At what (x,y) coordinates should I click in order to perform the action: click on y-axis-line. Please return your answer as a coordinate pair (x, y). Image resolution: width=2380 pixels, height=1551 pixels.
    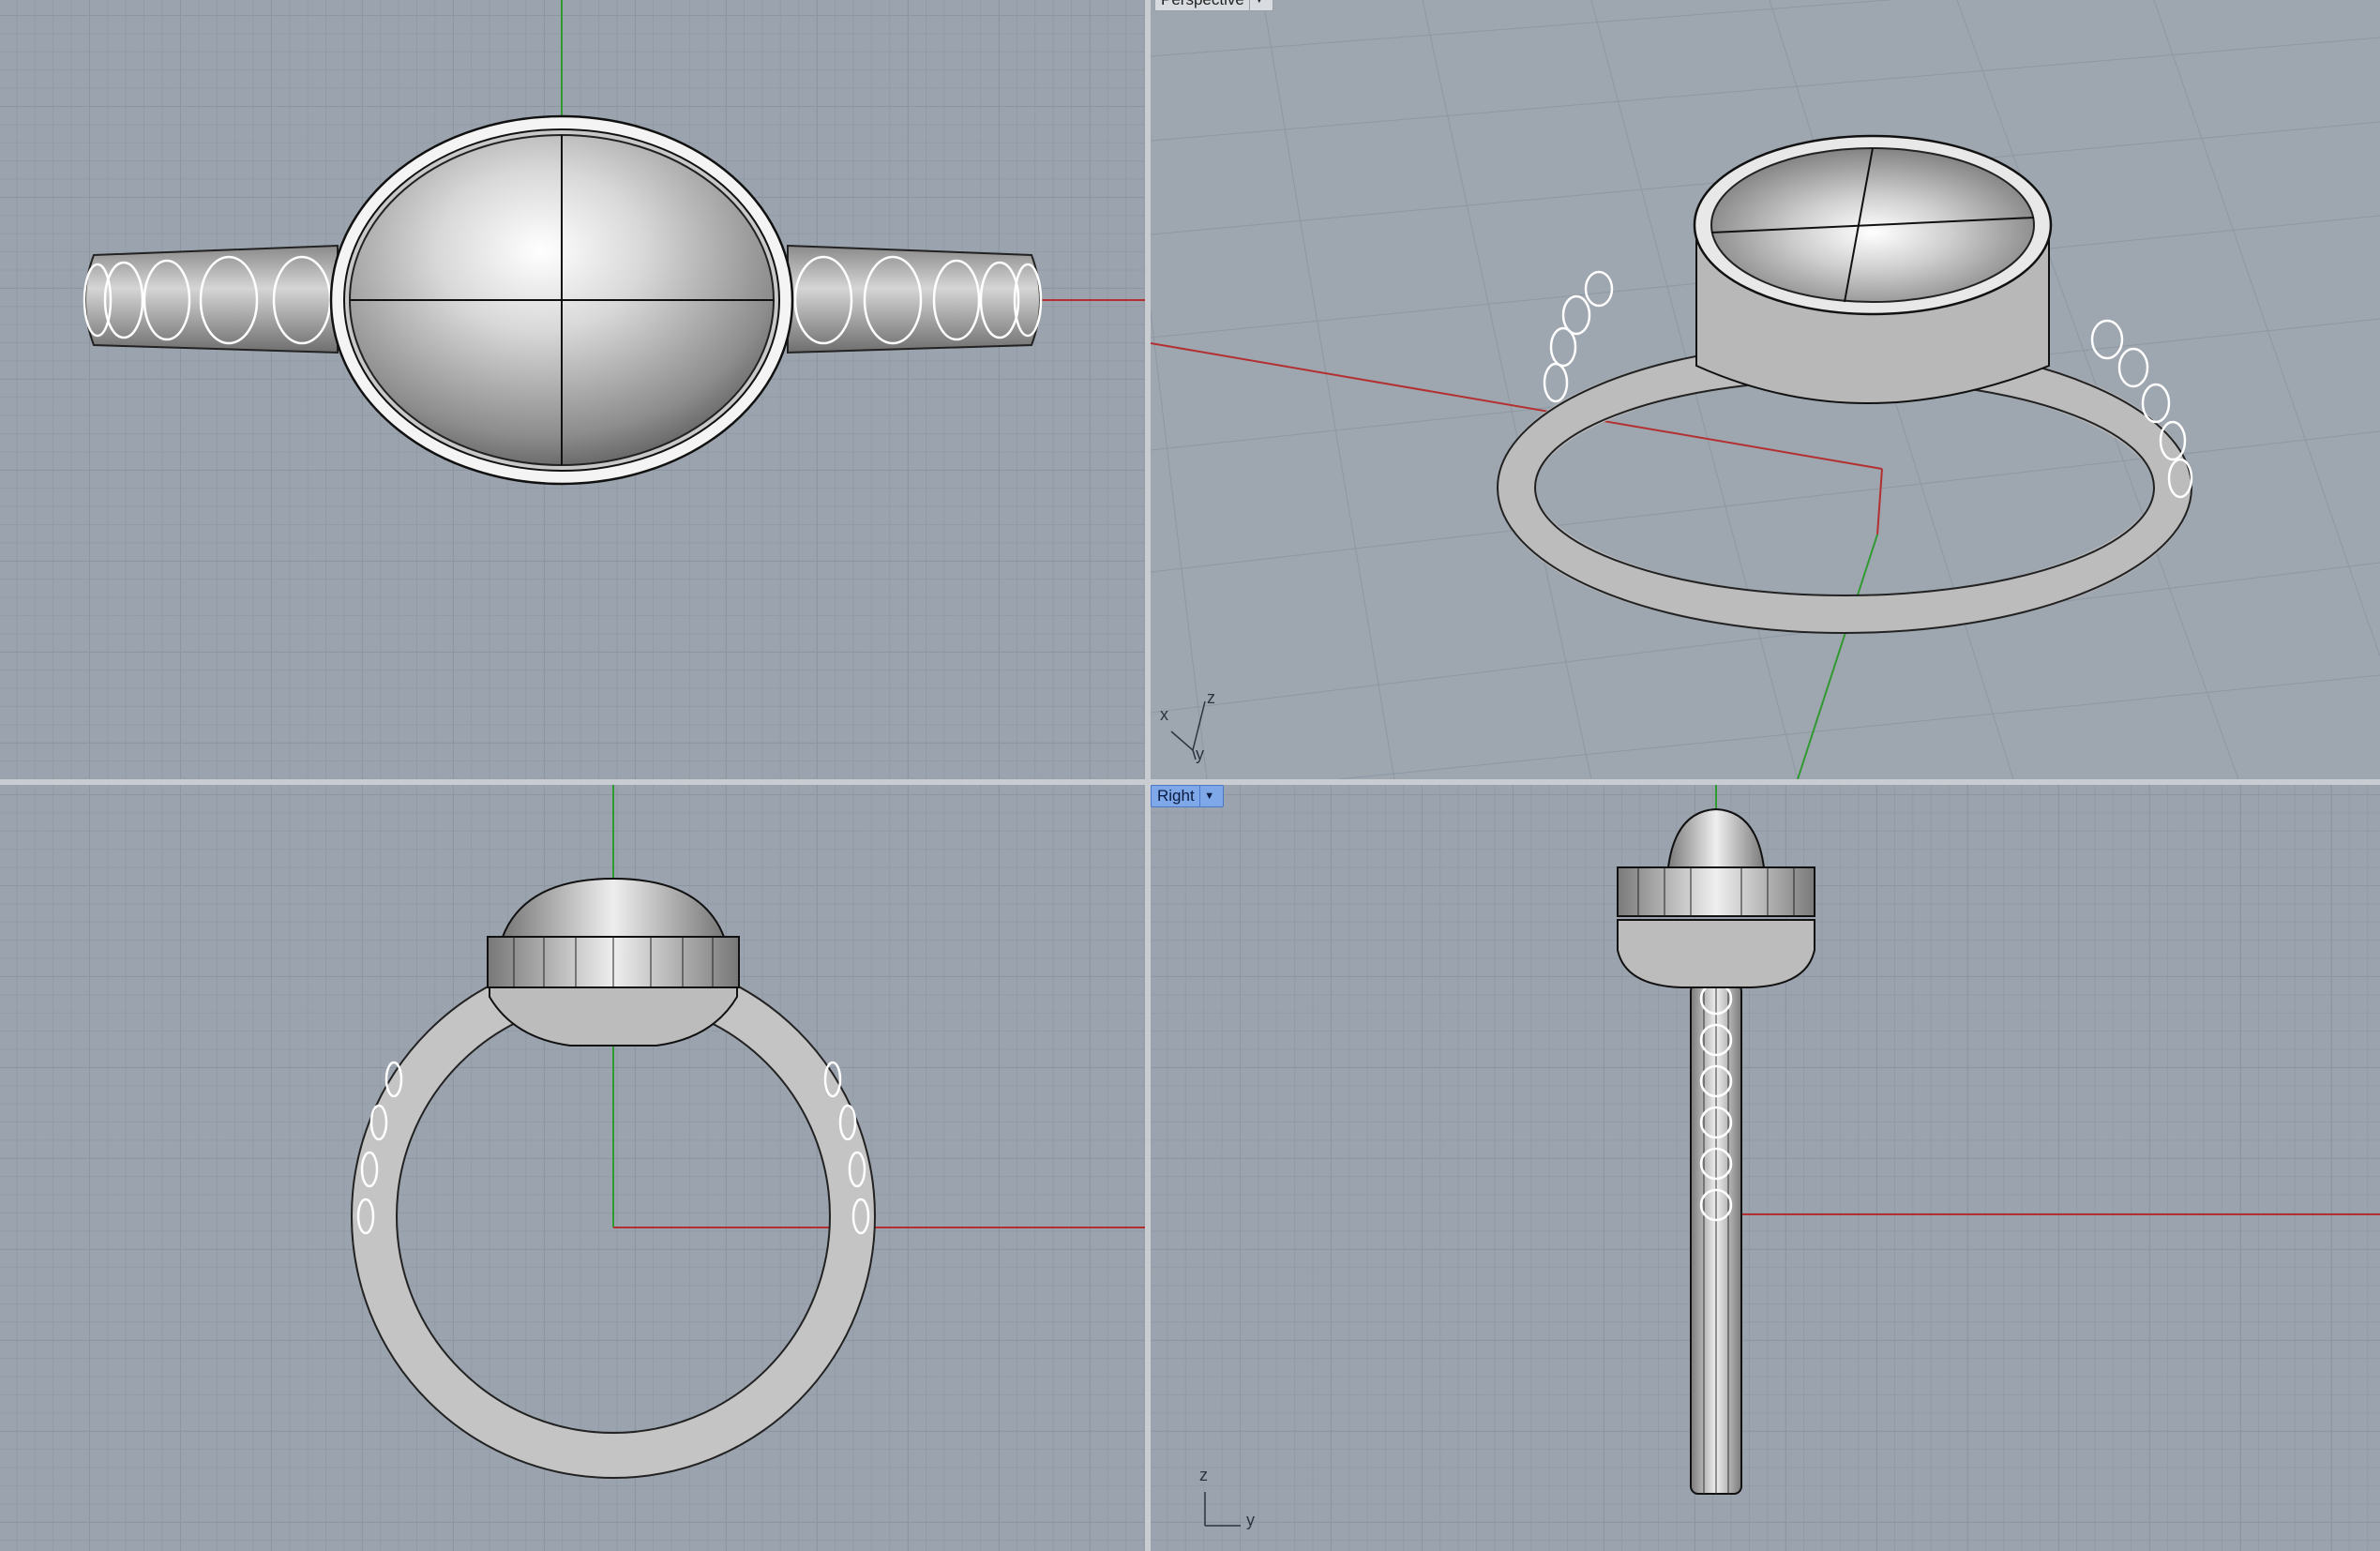
    Looking at the image, I should click on (1837, 656).